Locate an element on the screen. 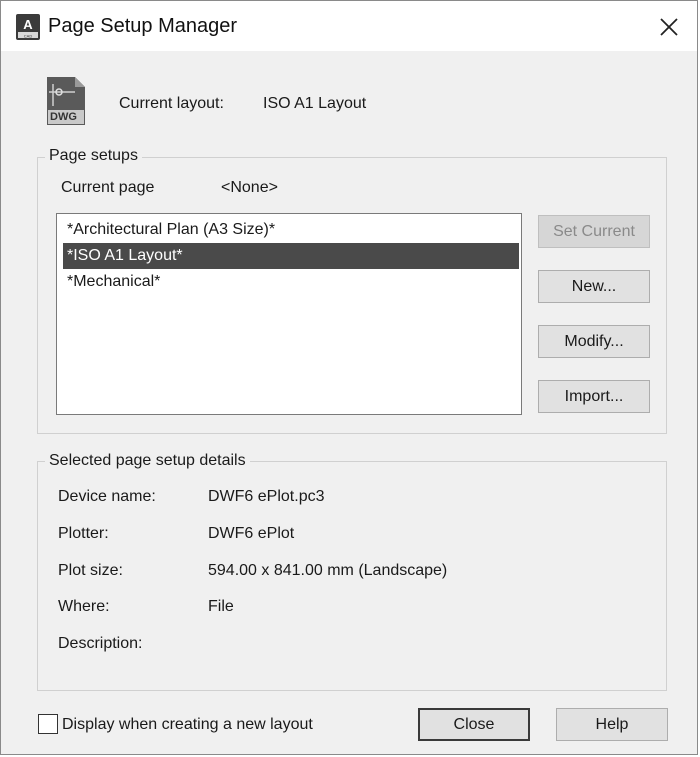 This screenshot has width=700, height=757. details-legend: Selected page setup details is located at coordinates (147, 461).